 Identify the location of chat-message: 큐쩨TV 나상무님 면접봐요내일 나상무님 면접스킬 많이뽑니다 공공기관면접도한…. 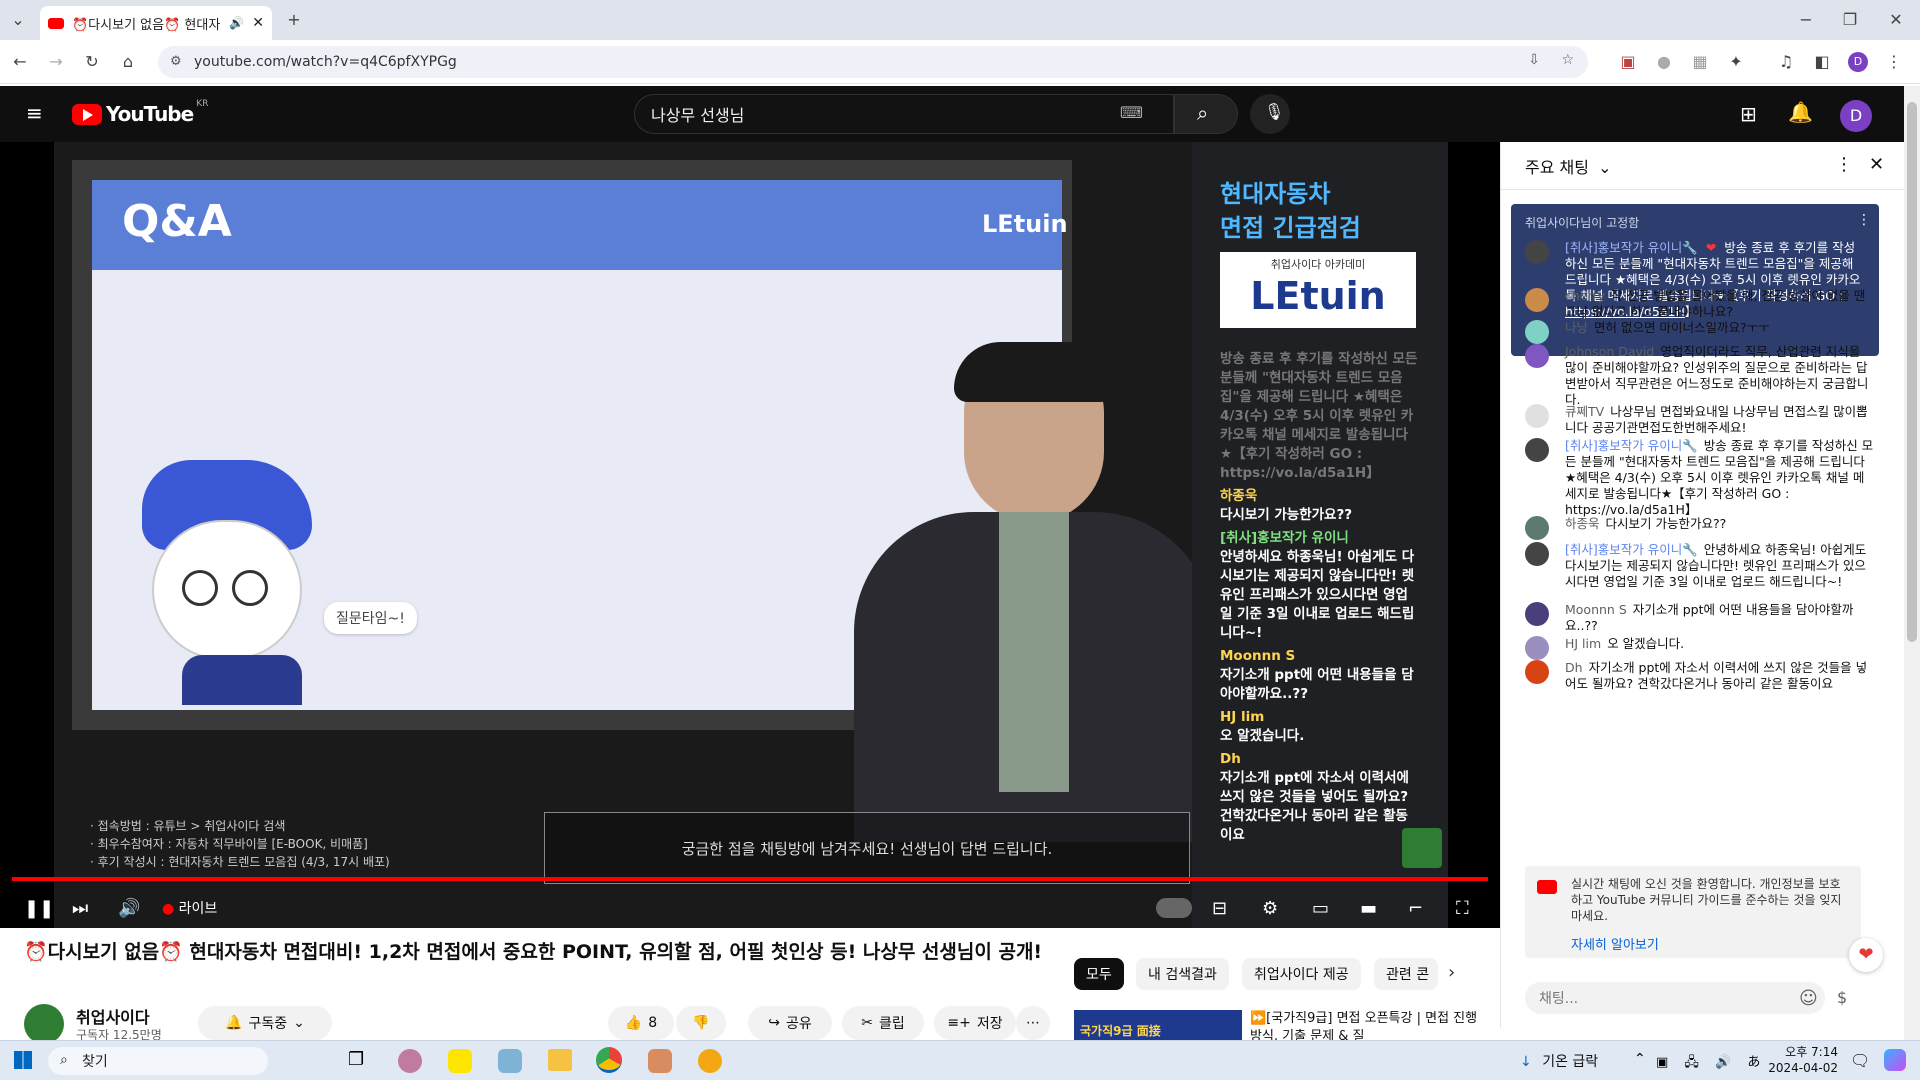
(1700, 420).